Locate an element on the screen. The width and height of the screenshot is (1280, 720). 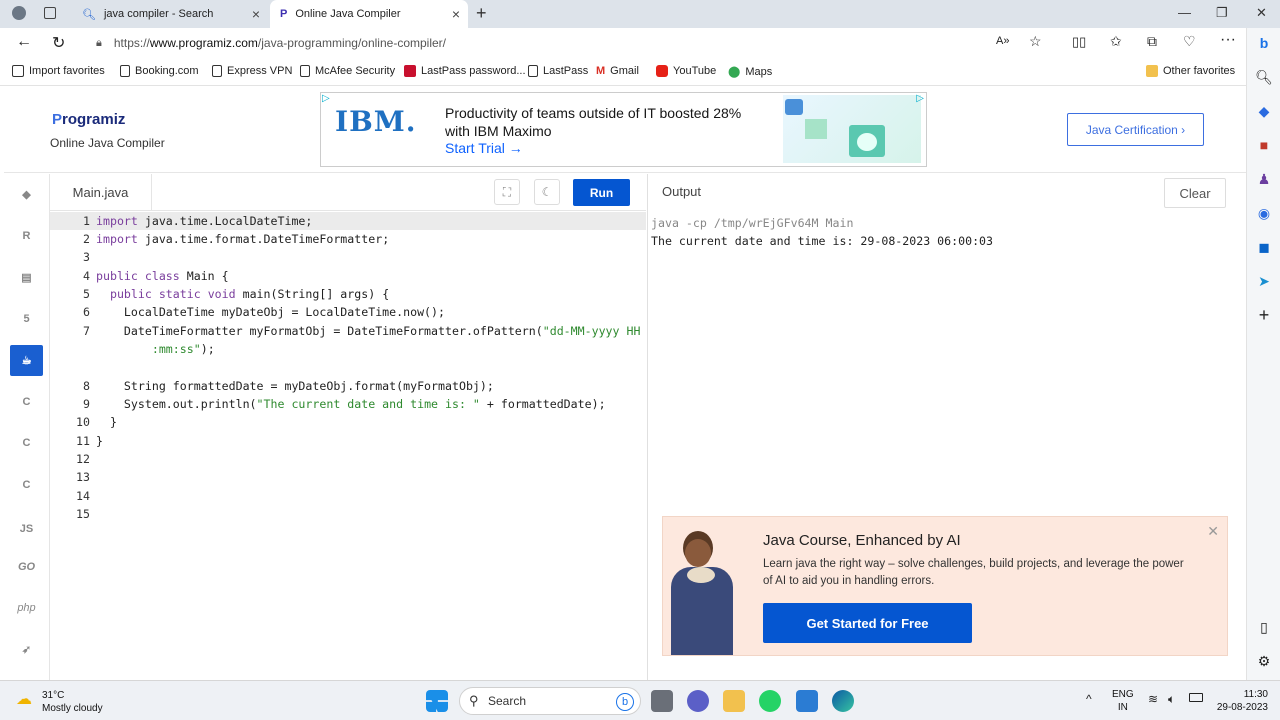
java-certification-button: Java Certification › is located at coordinates (1135, 129).